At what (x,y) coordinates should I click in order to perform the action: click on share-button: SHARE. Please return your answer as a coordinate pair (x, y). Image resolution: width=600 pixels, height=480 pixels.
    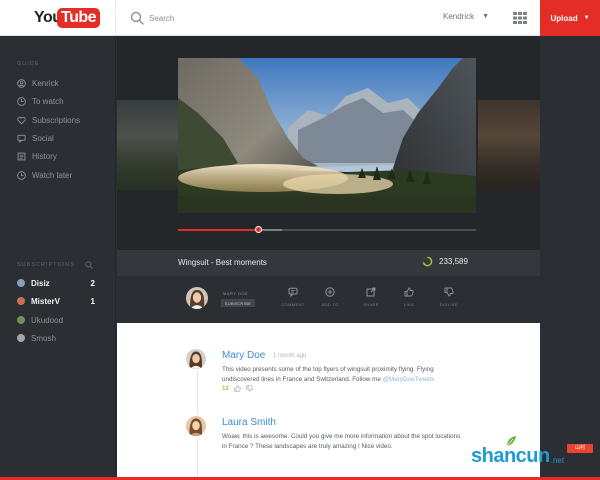
    Looking at the image, I should click on (371, 299).